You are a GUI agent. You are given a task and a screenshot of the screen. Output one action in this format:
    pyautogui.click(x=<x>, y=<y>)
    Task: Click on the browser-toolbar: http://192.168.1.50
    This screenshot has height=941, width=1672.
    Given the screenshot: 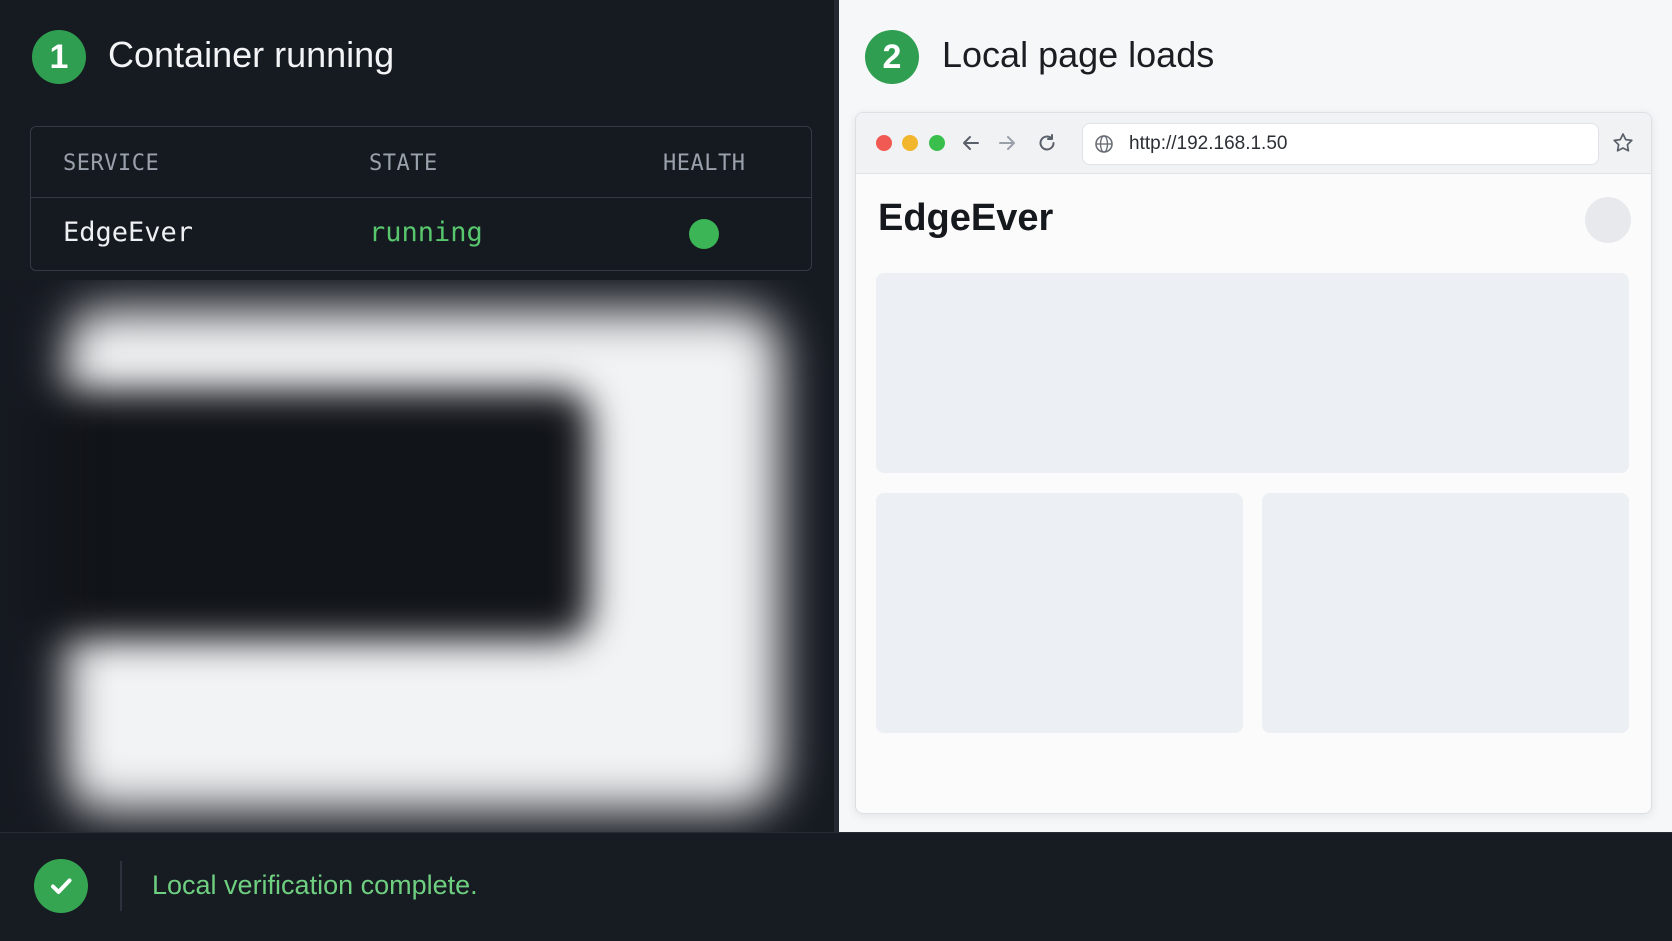 What is the action you would take?
    pyautogui.click(x=1253, y=143)
    